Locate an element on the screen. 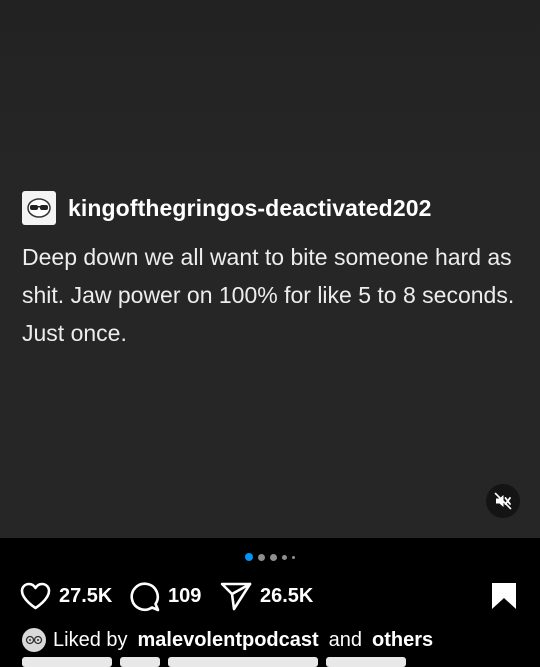  post-action-bar: 27.5K 109 26.5K is located at coordinates (270, 596).